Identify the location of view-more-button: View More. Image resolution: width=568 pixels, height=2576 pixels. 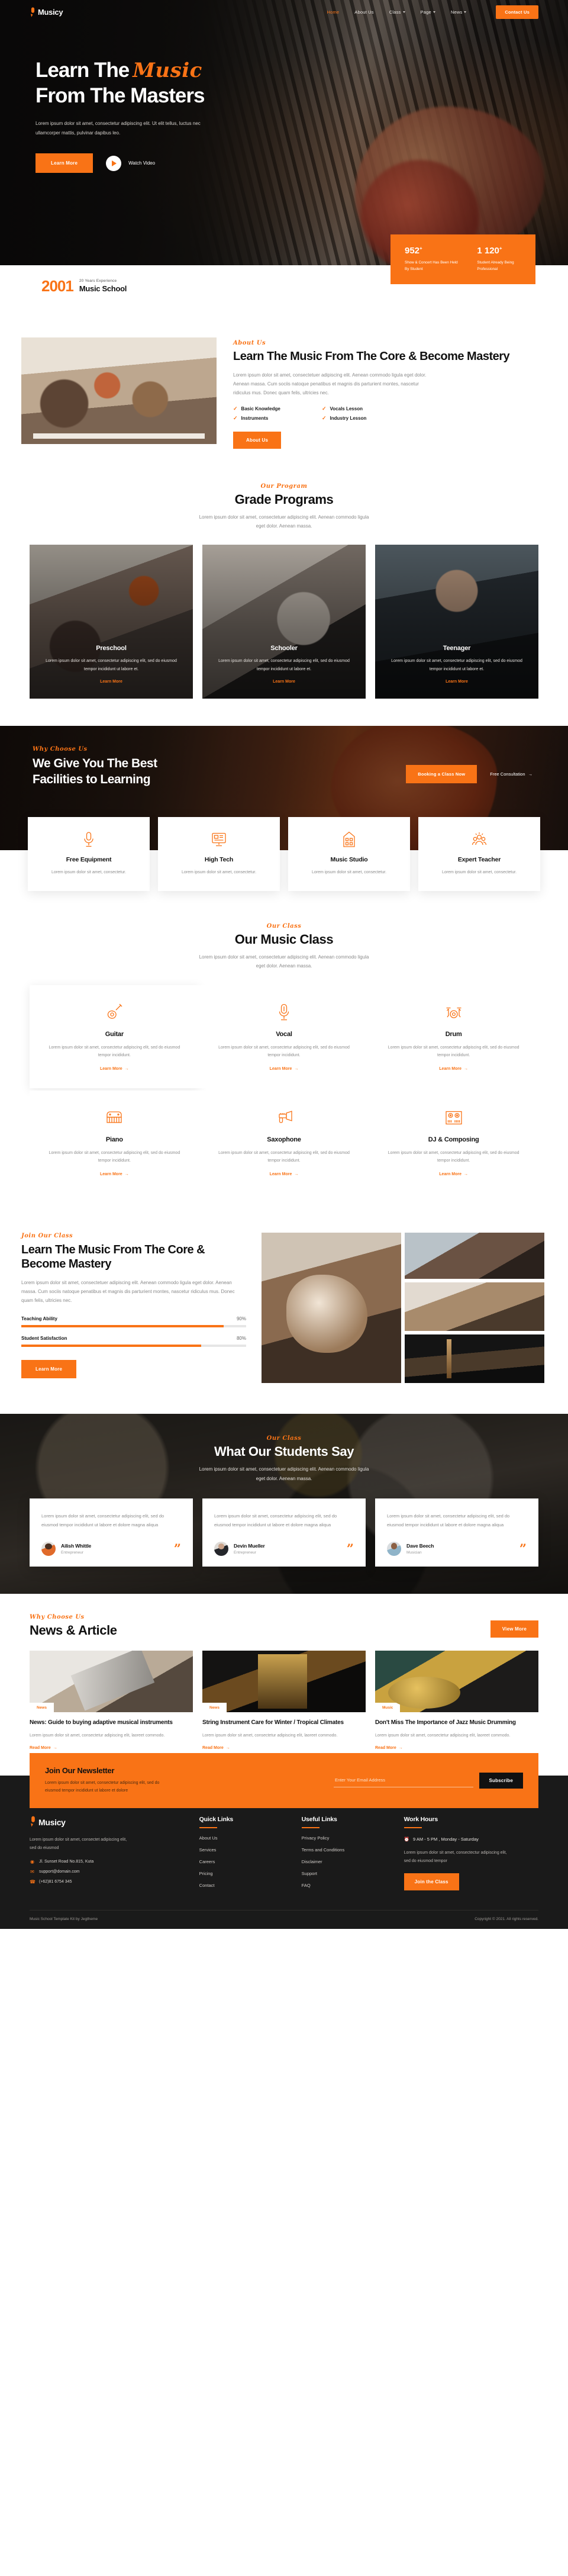
(514, 1629).